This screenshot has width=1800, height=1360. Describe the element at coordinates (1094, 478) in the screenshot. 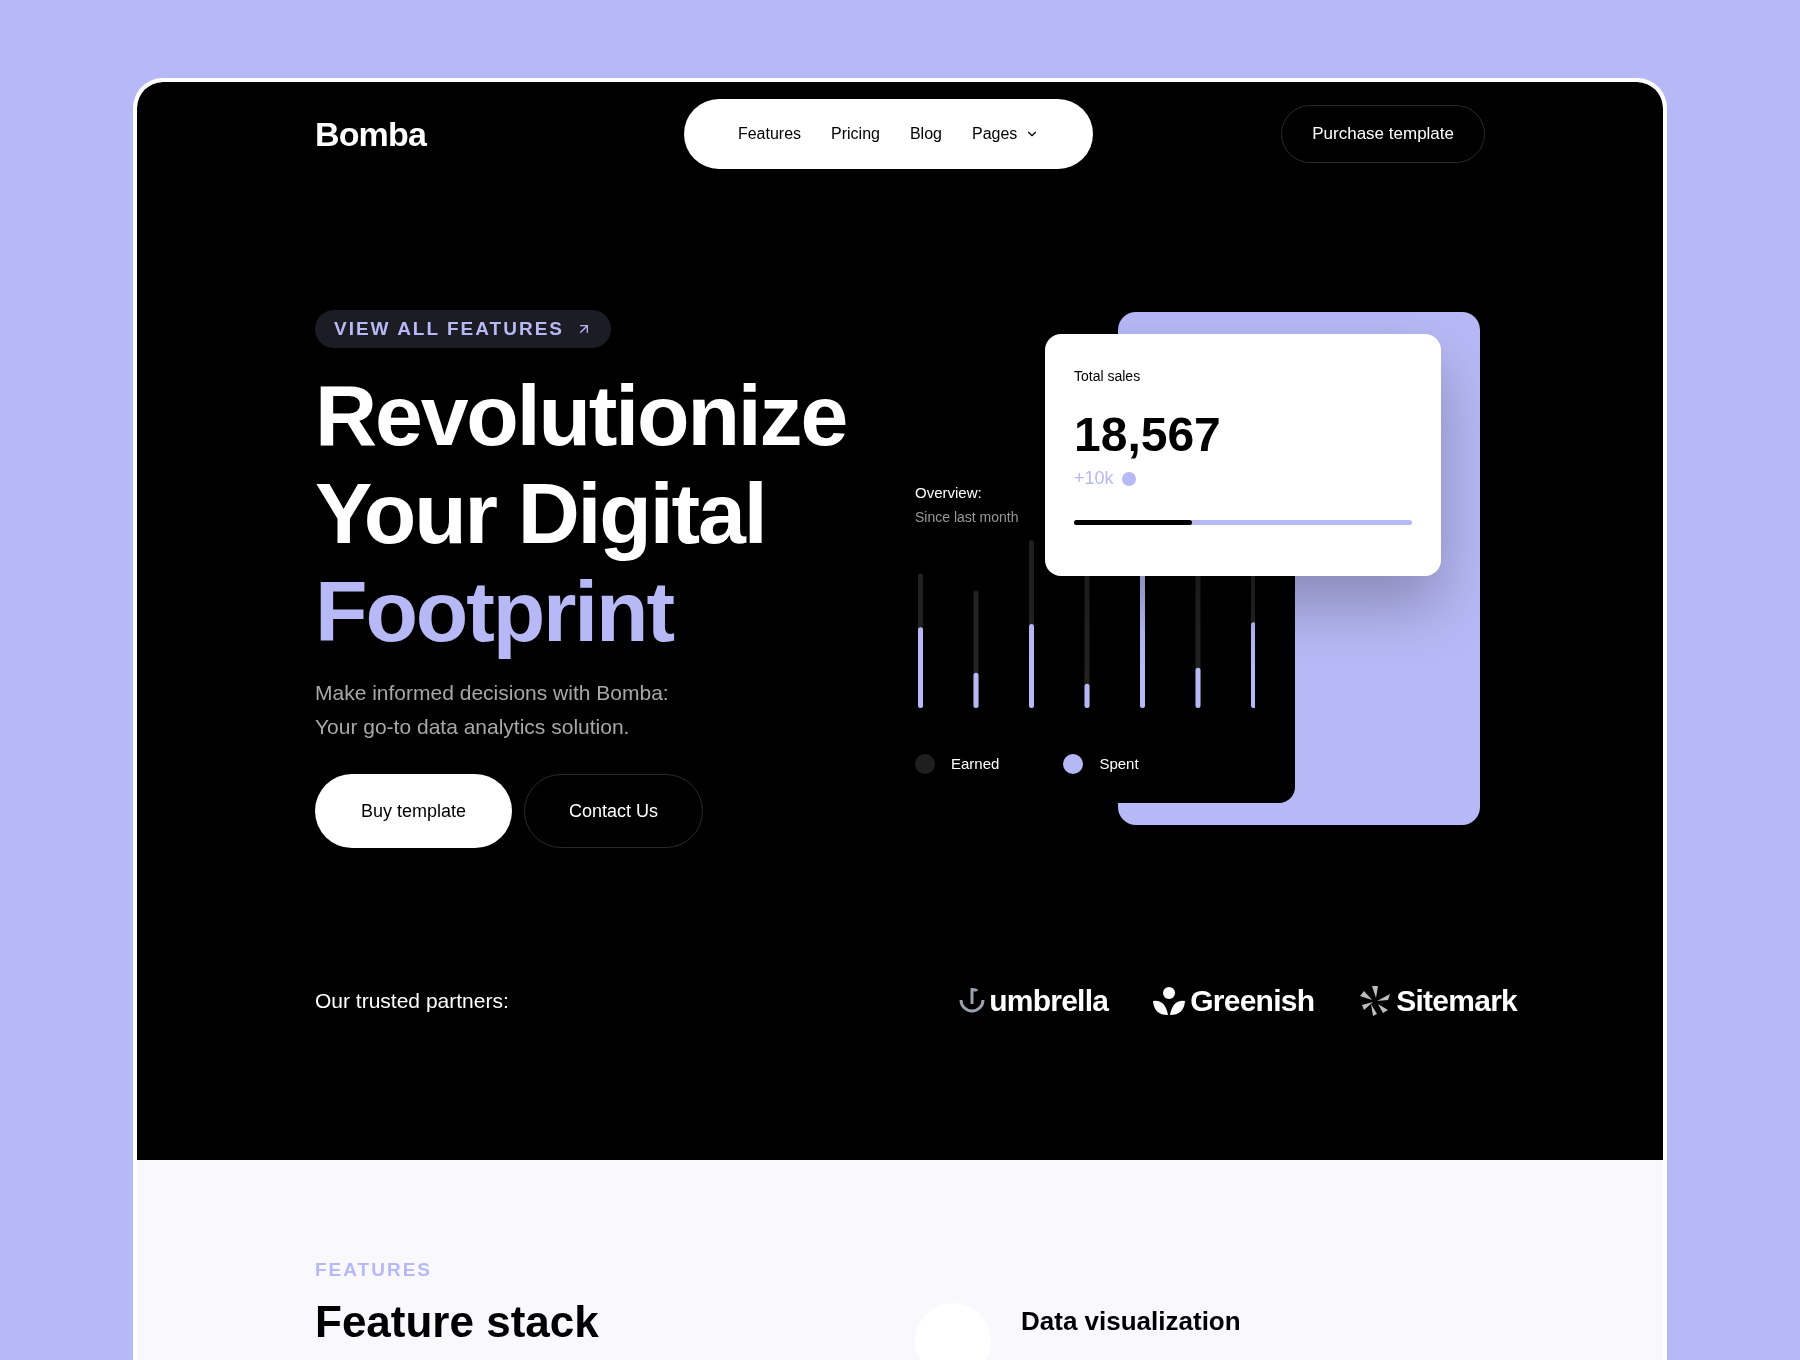

I see `sales-change: +10k` at that location.